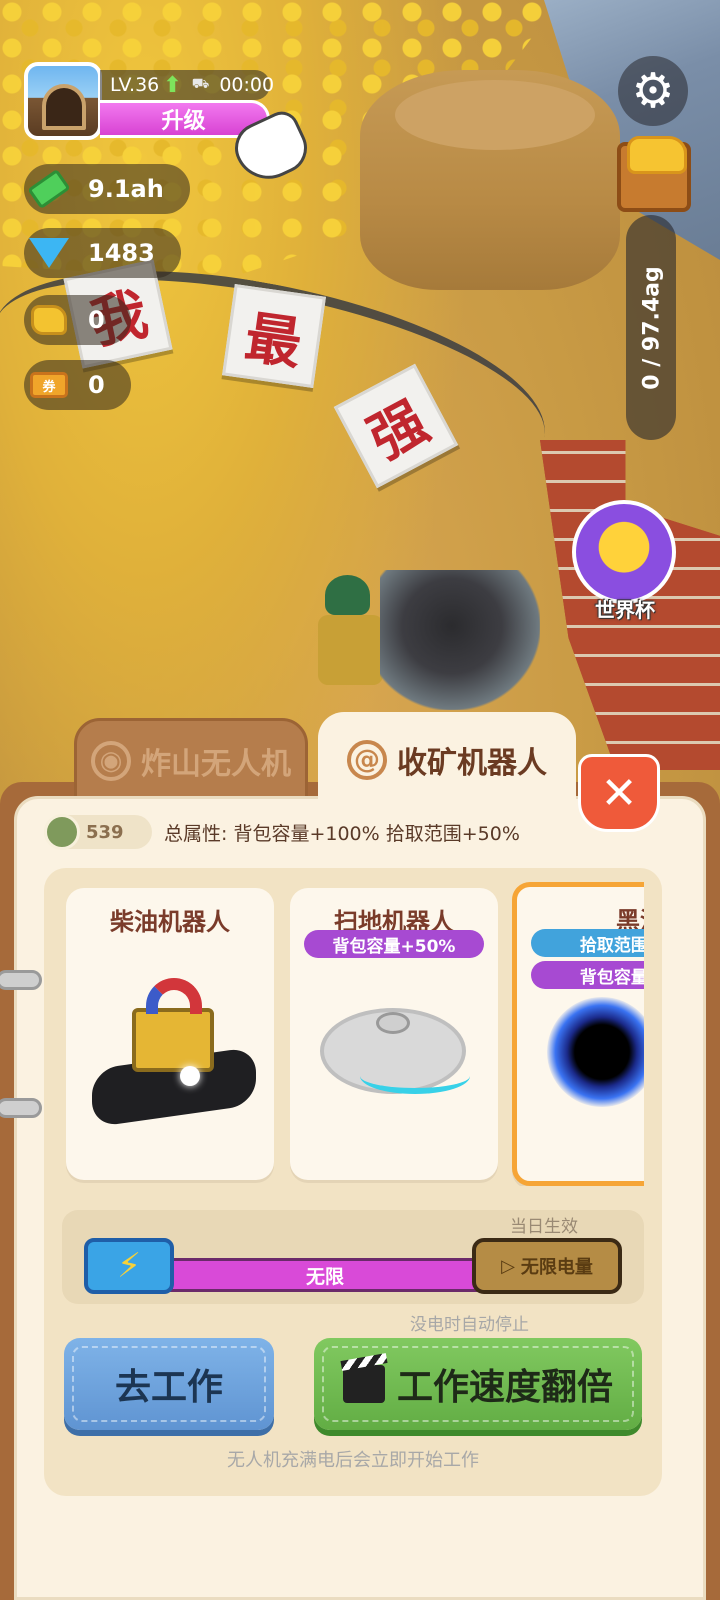  I want to click on robot-name: 柴油机器人, so click(170, 922).